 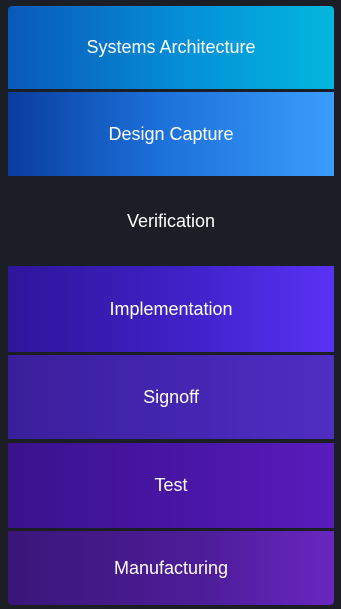 I want to click on stage-manufacturing: Manufacturing, so click(x=171, y=568).